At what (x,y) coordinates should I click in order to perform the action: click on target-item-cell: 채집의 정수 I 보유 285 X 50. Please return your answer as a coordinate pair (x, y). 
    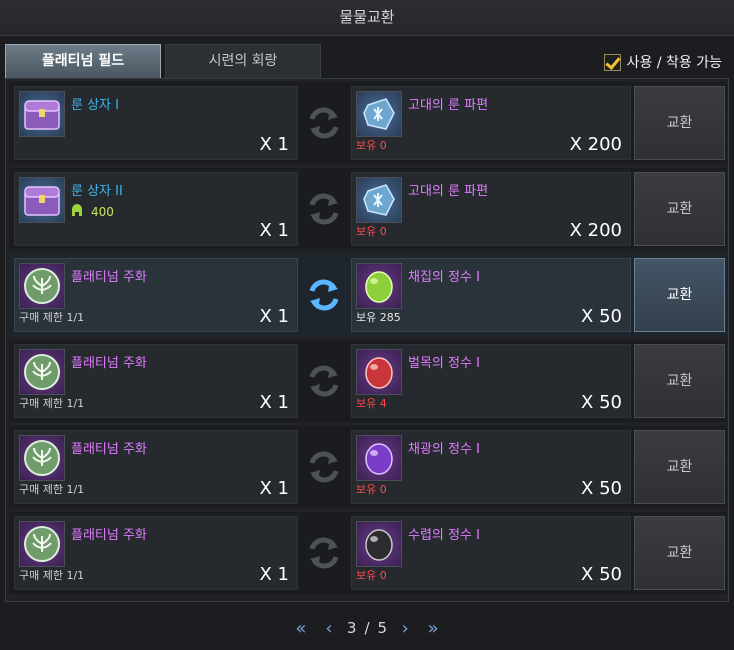
    Looking at the image, I should click on (491, 295).